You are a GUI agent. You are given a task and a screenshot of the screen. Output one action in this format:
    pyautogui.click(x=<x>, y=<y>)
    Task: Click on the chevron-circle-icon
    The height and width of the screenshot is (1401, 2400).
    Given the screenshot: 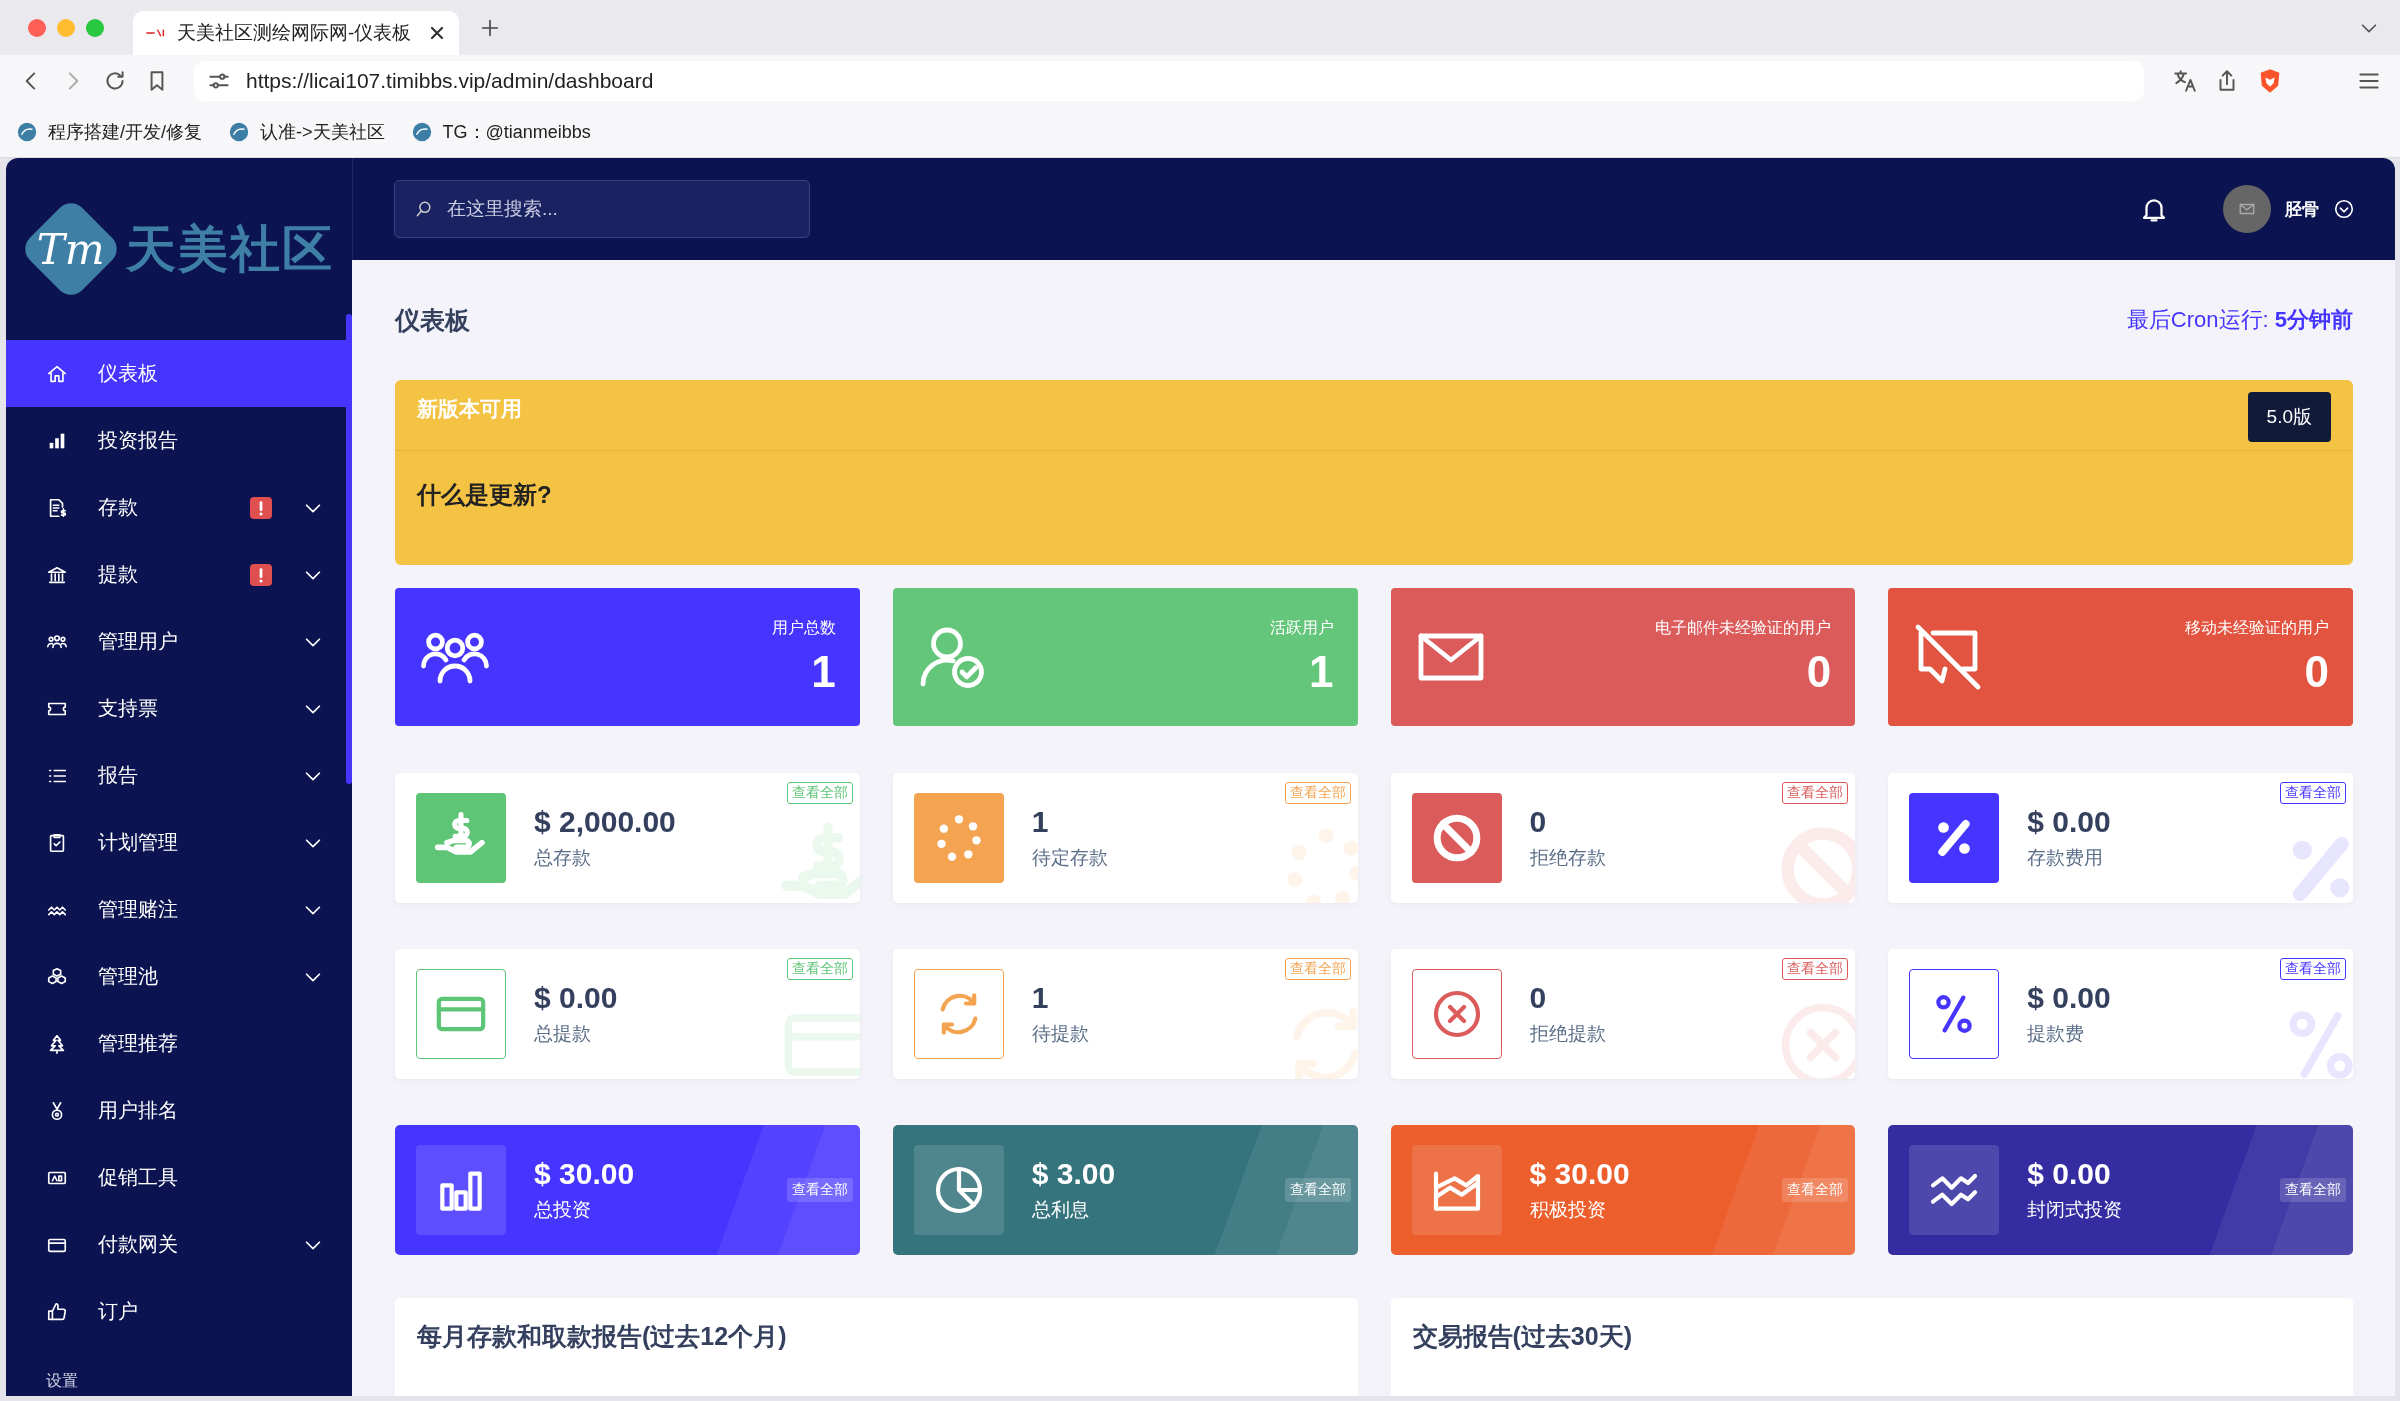 What is the action you would take?
    pyautogui.click(x=2344, y=209)
    